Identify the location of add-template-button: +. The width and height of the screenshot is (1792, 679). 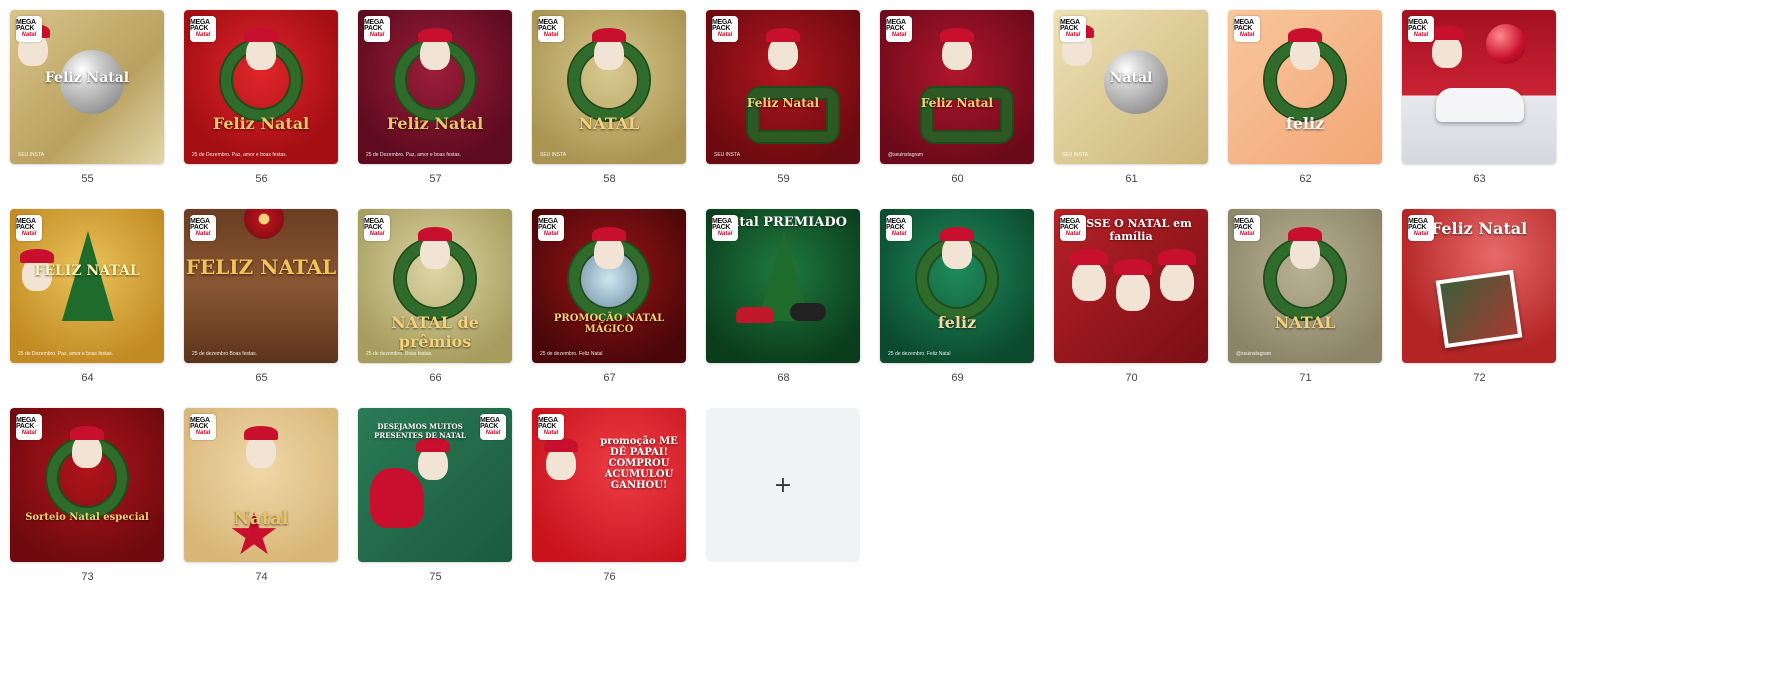
(783, 485).